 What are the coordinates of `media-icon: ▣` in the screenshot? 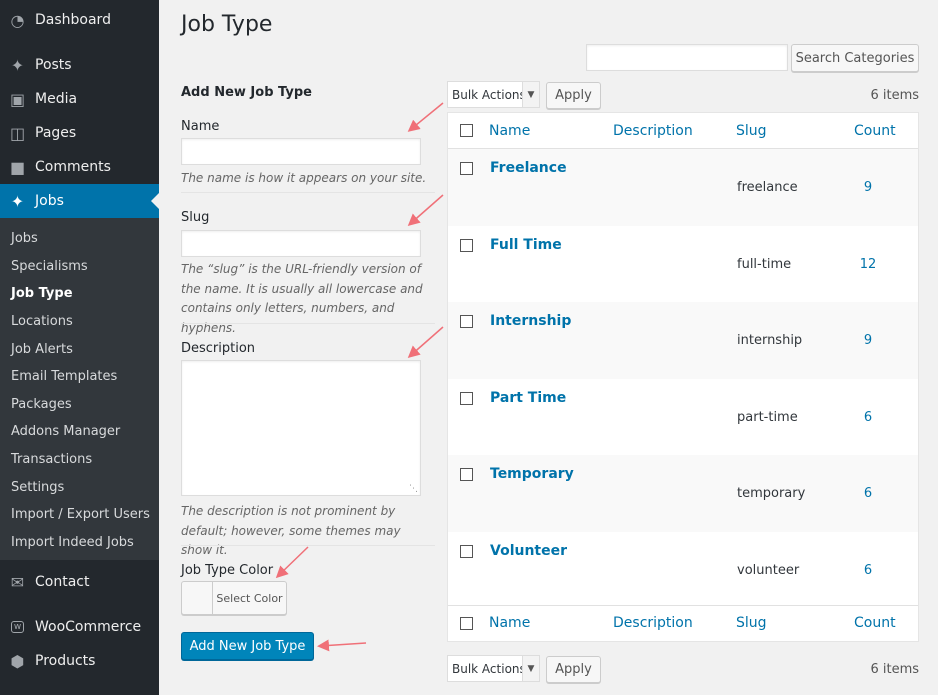 It's located at (17, 99).